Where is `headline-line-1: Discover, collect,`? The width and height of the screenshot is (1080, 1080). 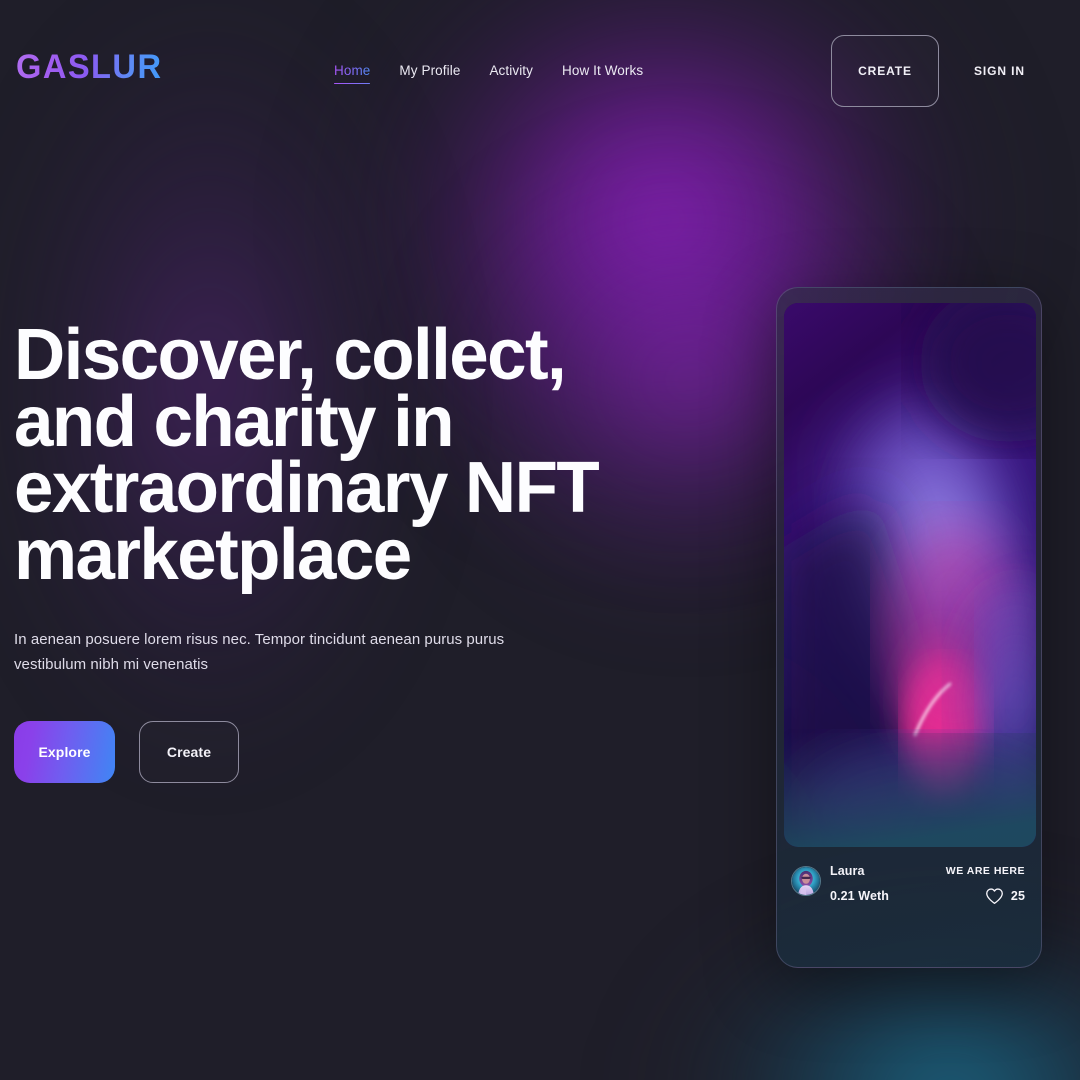 headline-line-1: Discover, collect, is located at coordinates (290, 355).